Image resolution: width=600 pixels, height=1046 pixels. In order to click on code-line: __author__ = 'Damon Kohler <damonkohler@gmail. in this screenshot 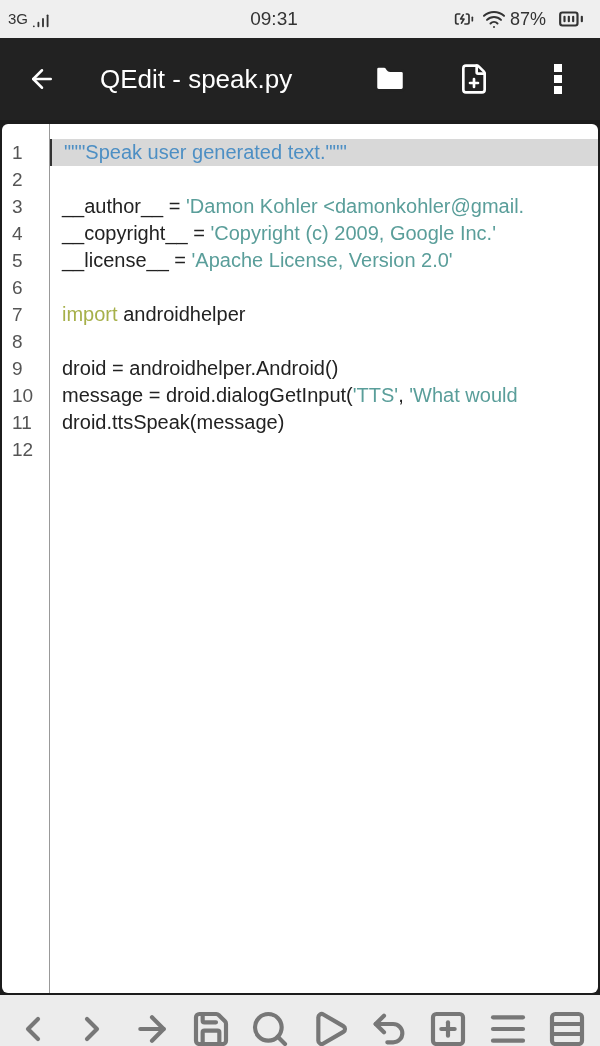, I will do `click(293, 207)`.